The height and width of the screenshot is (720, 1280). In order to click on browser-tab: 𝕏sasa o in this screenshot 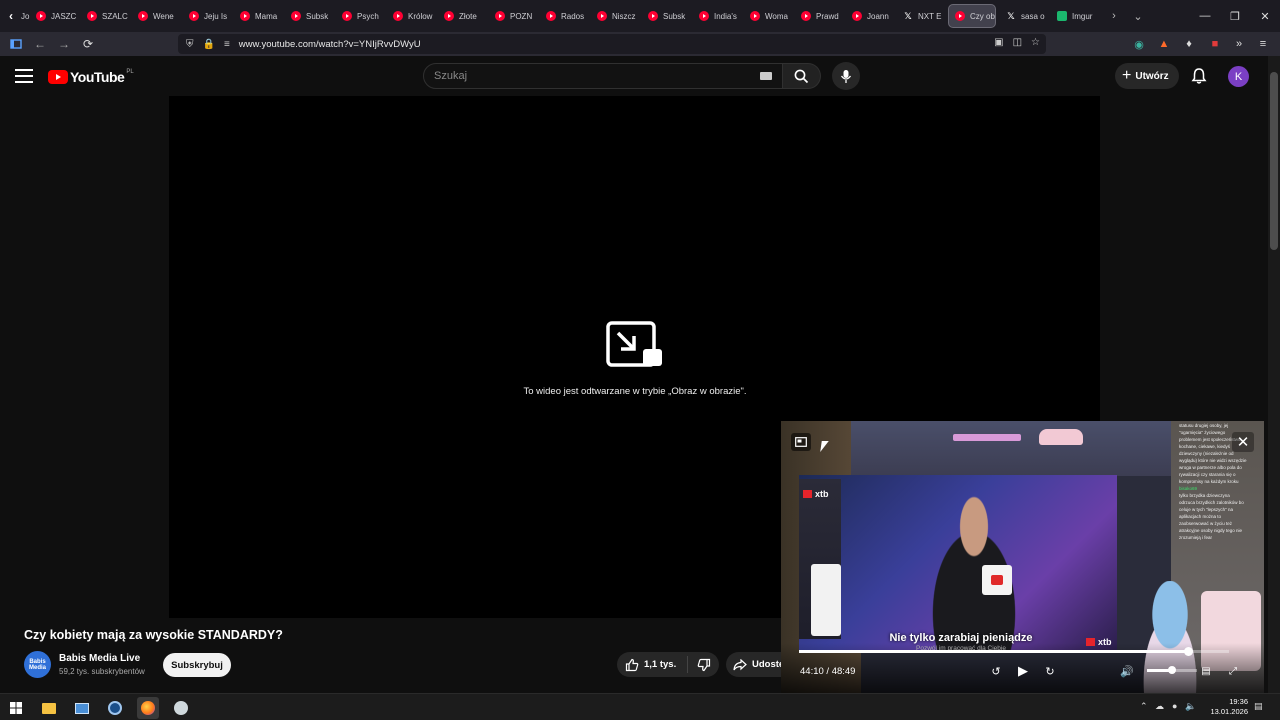, I will do `click(1025, 16)`.